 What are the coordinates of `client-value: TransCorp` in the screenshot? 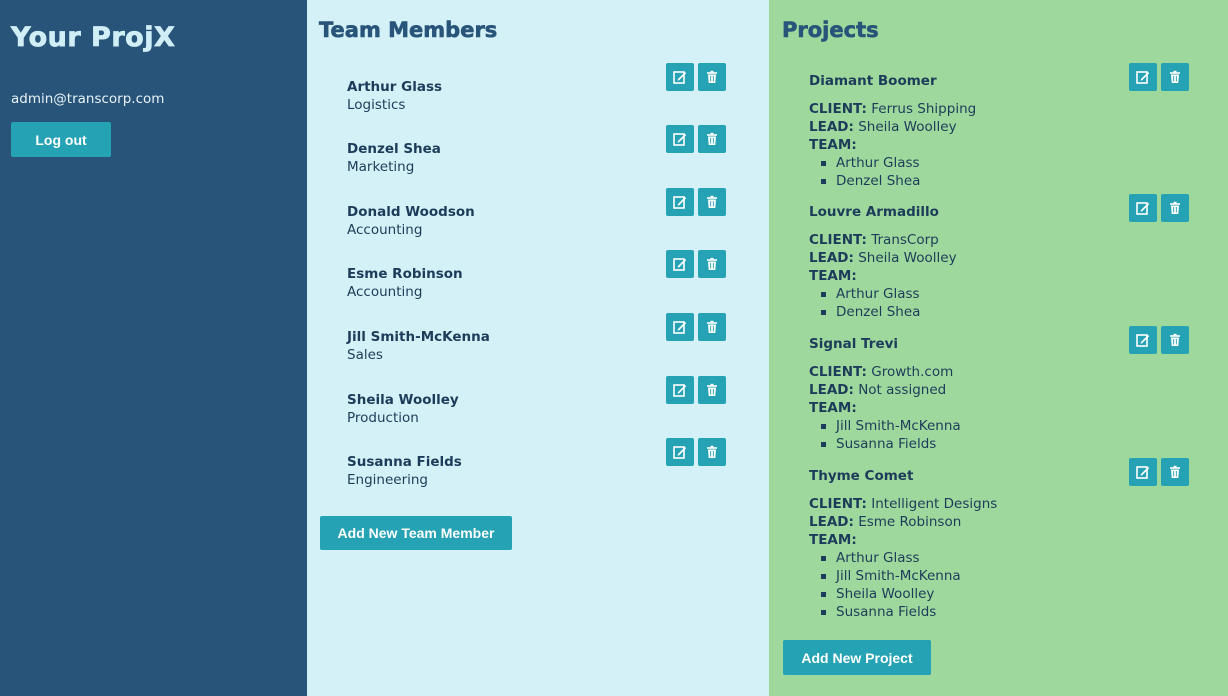 It's located at (905, 240).